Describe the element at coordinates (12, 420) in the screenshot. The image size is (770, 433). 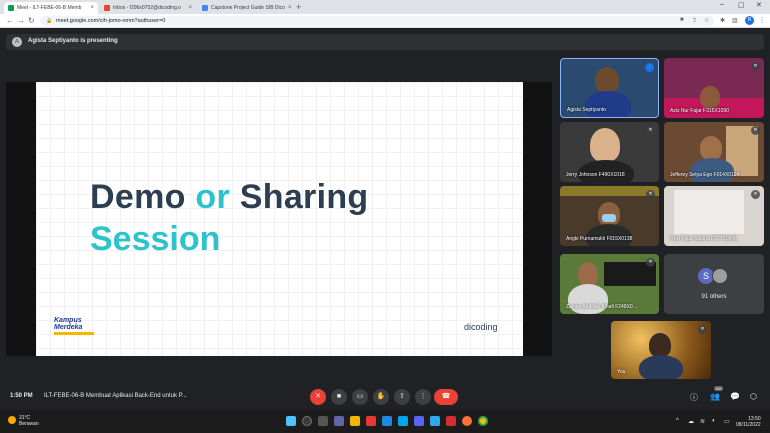
I see `weather-cloud-icon` at that location.